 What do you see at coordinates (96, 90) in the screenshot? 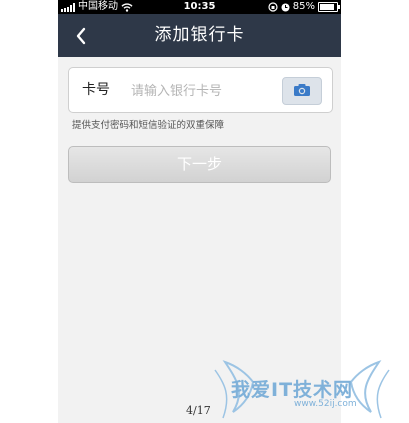
I see `card-number-label: 卡号` at bounding box center [96, 90].